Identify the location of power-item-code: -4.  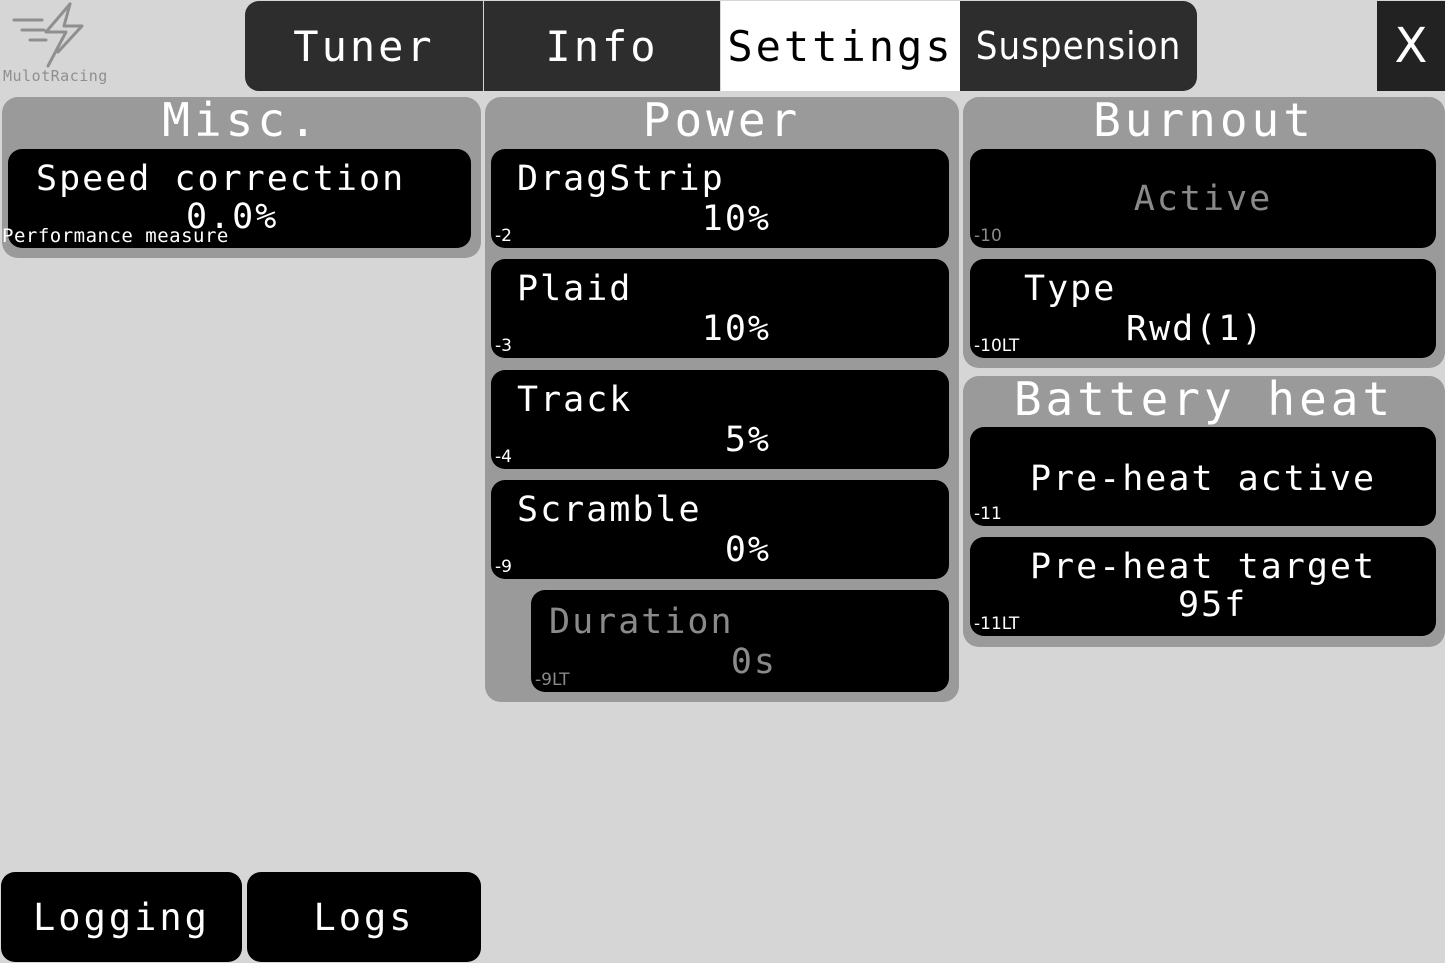
(503, 457).